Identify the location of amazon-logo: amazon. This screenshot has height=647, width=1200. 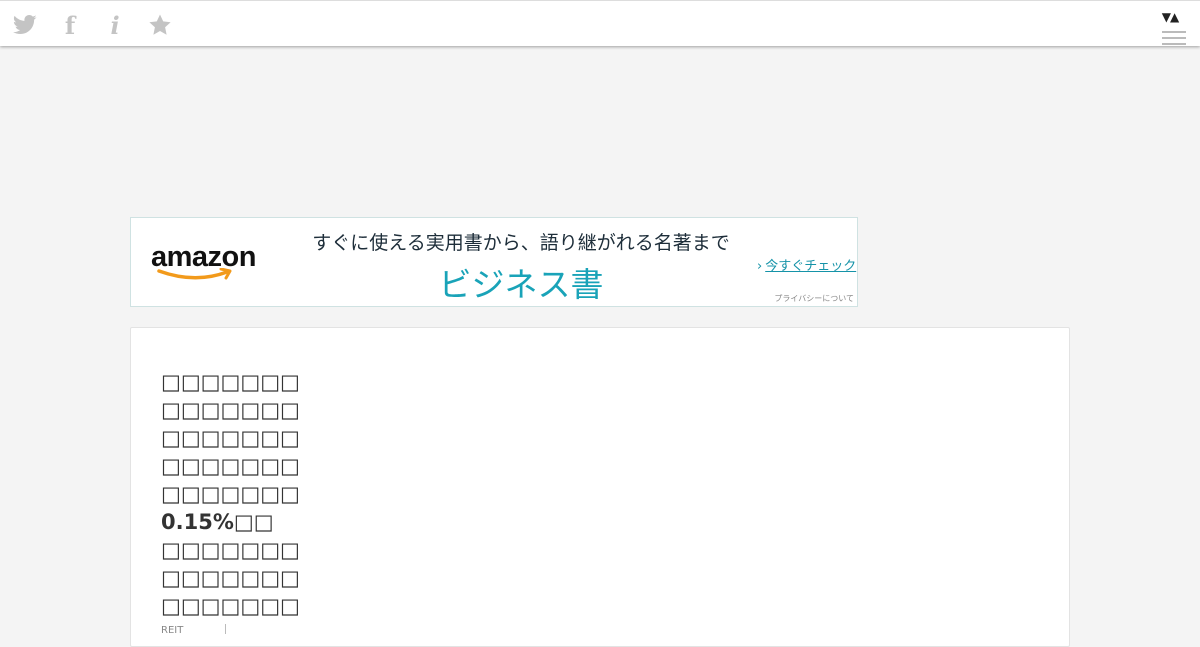
(211, 264).